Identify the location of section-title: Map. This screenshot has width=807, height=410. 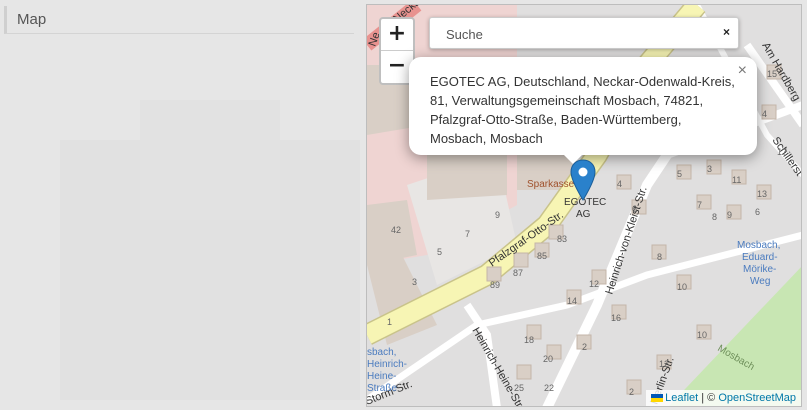
(32, 19).